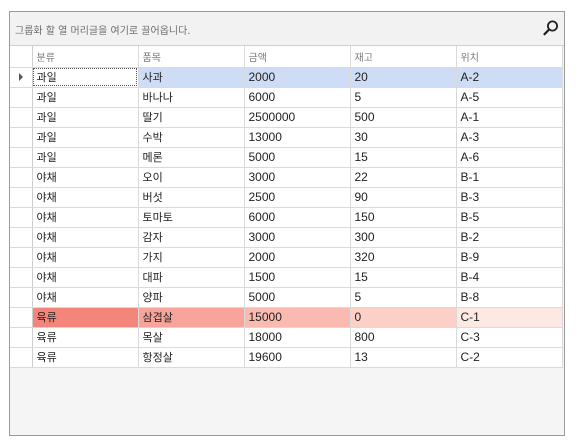 The height and width of the screenshot is (445, 579). I want to click on price-cell: 1500, so click(297, 277).